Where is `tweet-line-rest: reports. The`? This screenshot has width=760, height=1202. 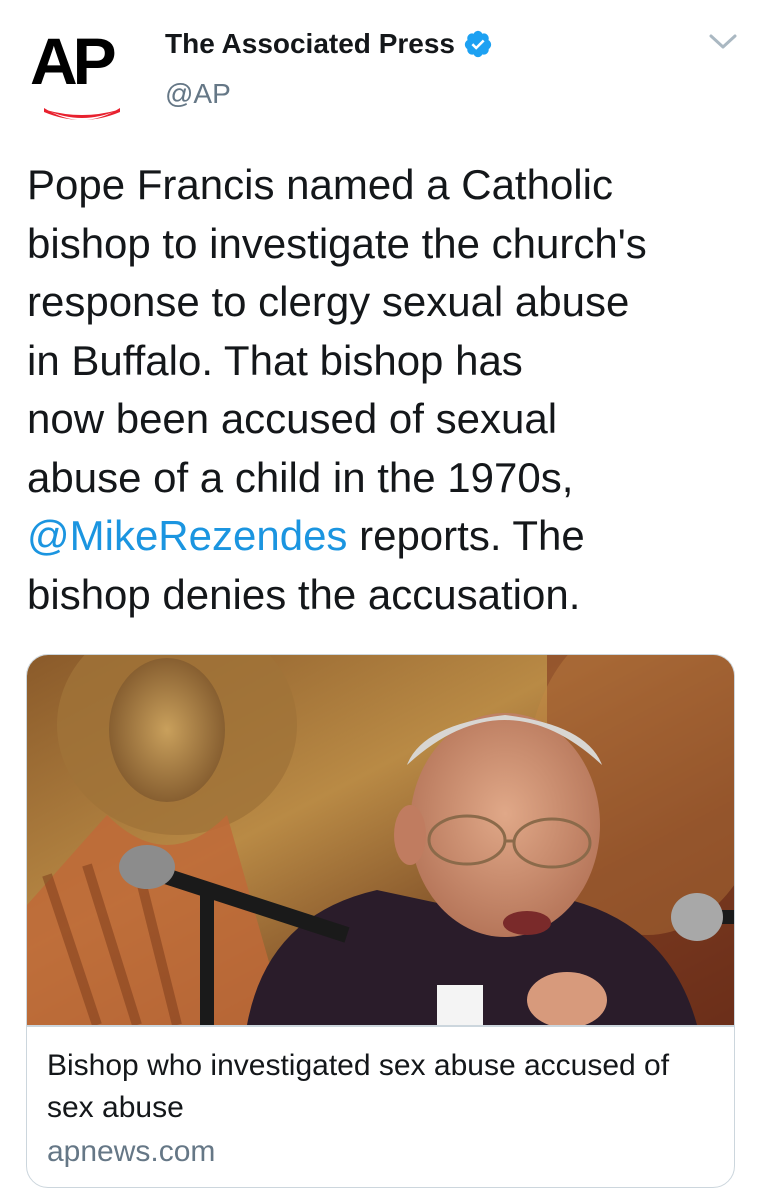
tweet-line-rest: reports. The is located at coordinates (466, 535).